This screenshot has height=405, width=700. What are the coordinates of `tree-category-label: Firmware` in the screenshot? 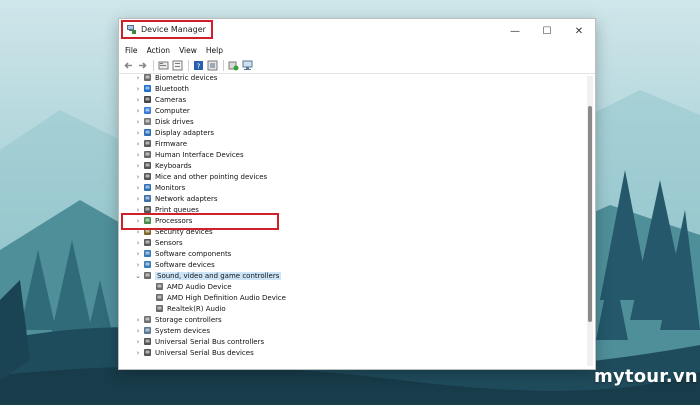 It's located at (171, 143).